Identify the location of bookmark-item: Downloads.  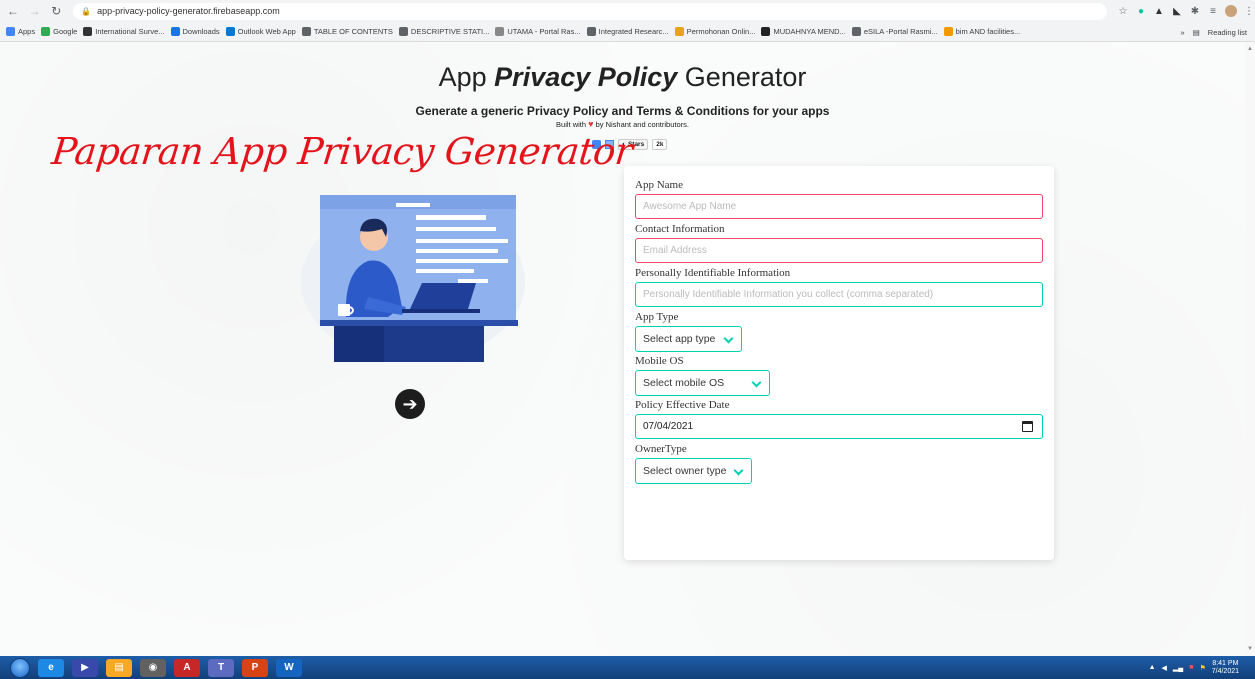
(195, 31).